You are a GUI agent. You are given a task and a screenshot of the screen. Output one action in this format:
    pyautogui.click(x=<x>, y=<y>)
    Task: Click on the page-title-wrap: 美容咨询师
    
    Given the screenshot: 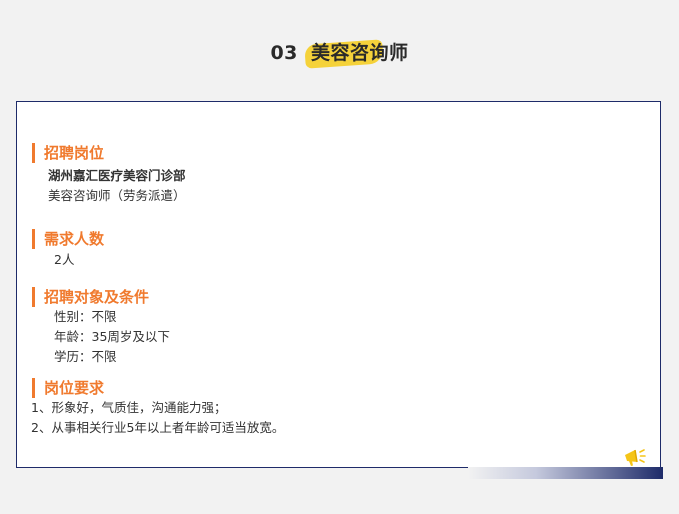 What is the action you would take?
    pyautogui.click(x=356, y=53)
    